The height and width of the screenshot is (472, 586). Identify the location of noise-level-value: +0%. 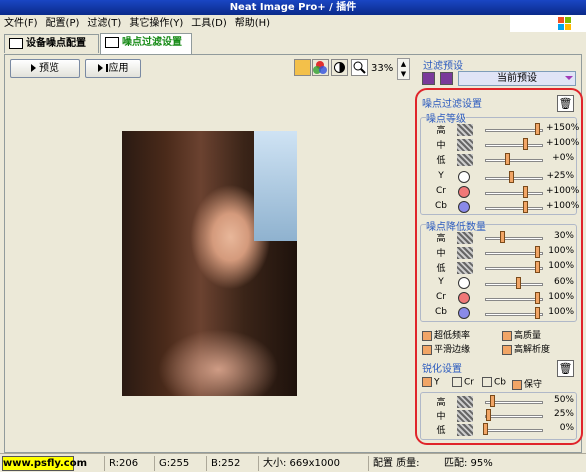
(563, 158).